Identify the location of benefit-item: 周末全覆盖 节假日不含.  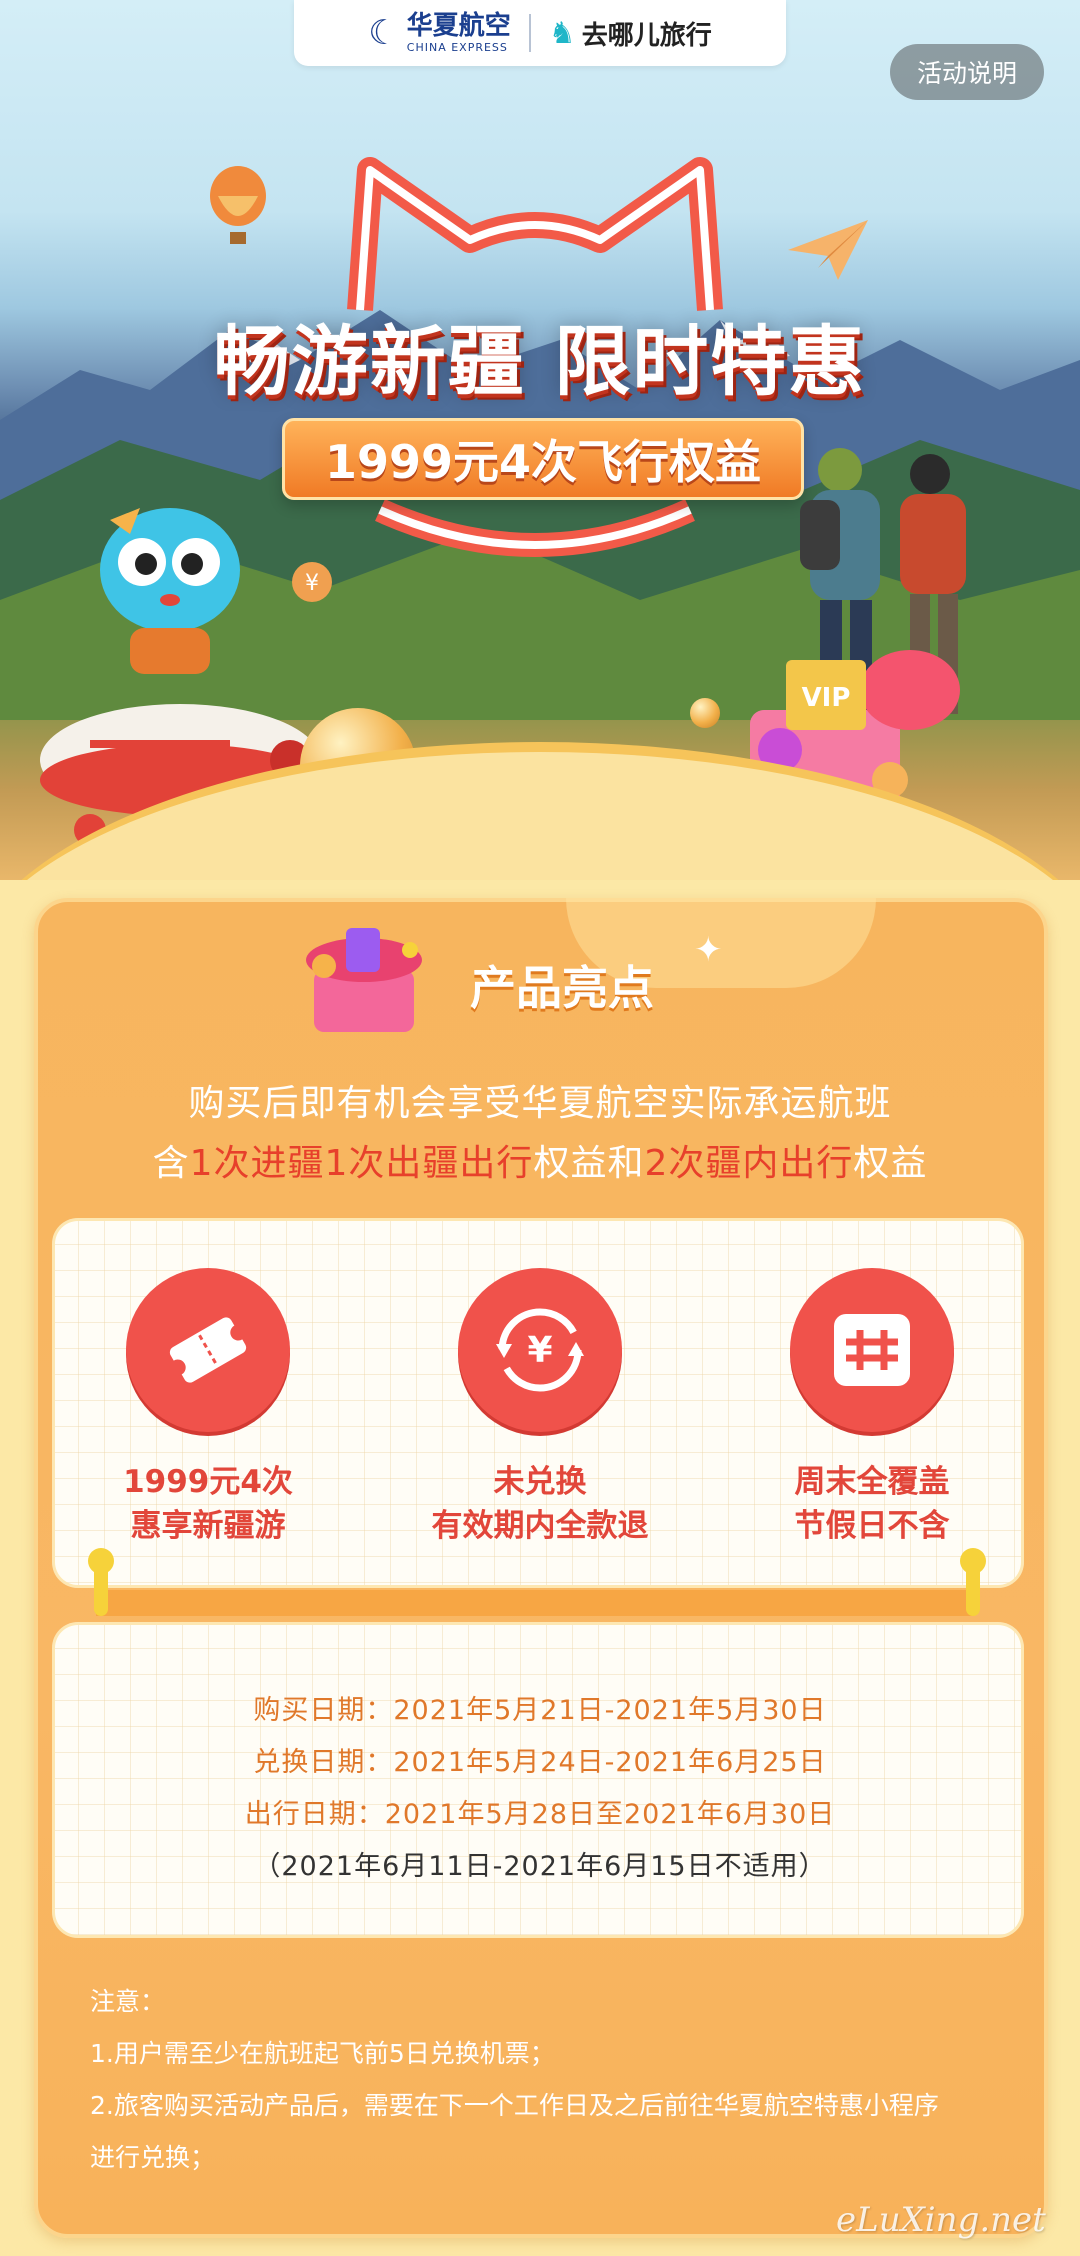
(872, 1408).